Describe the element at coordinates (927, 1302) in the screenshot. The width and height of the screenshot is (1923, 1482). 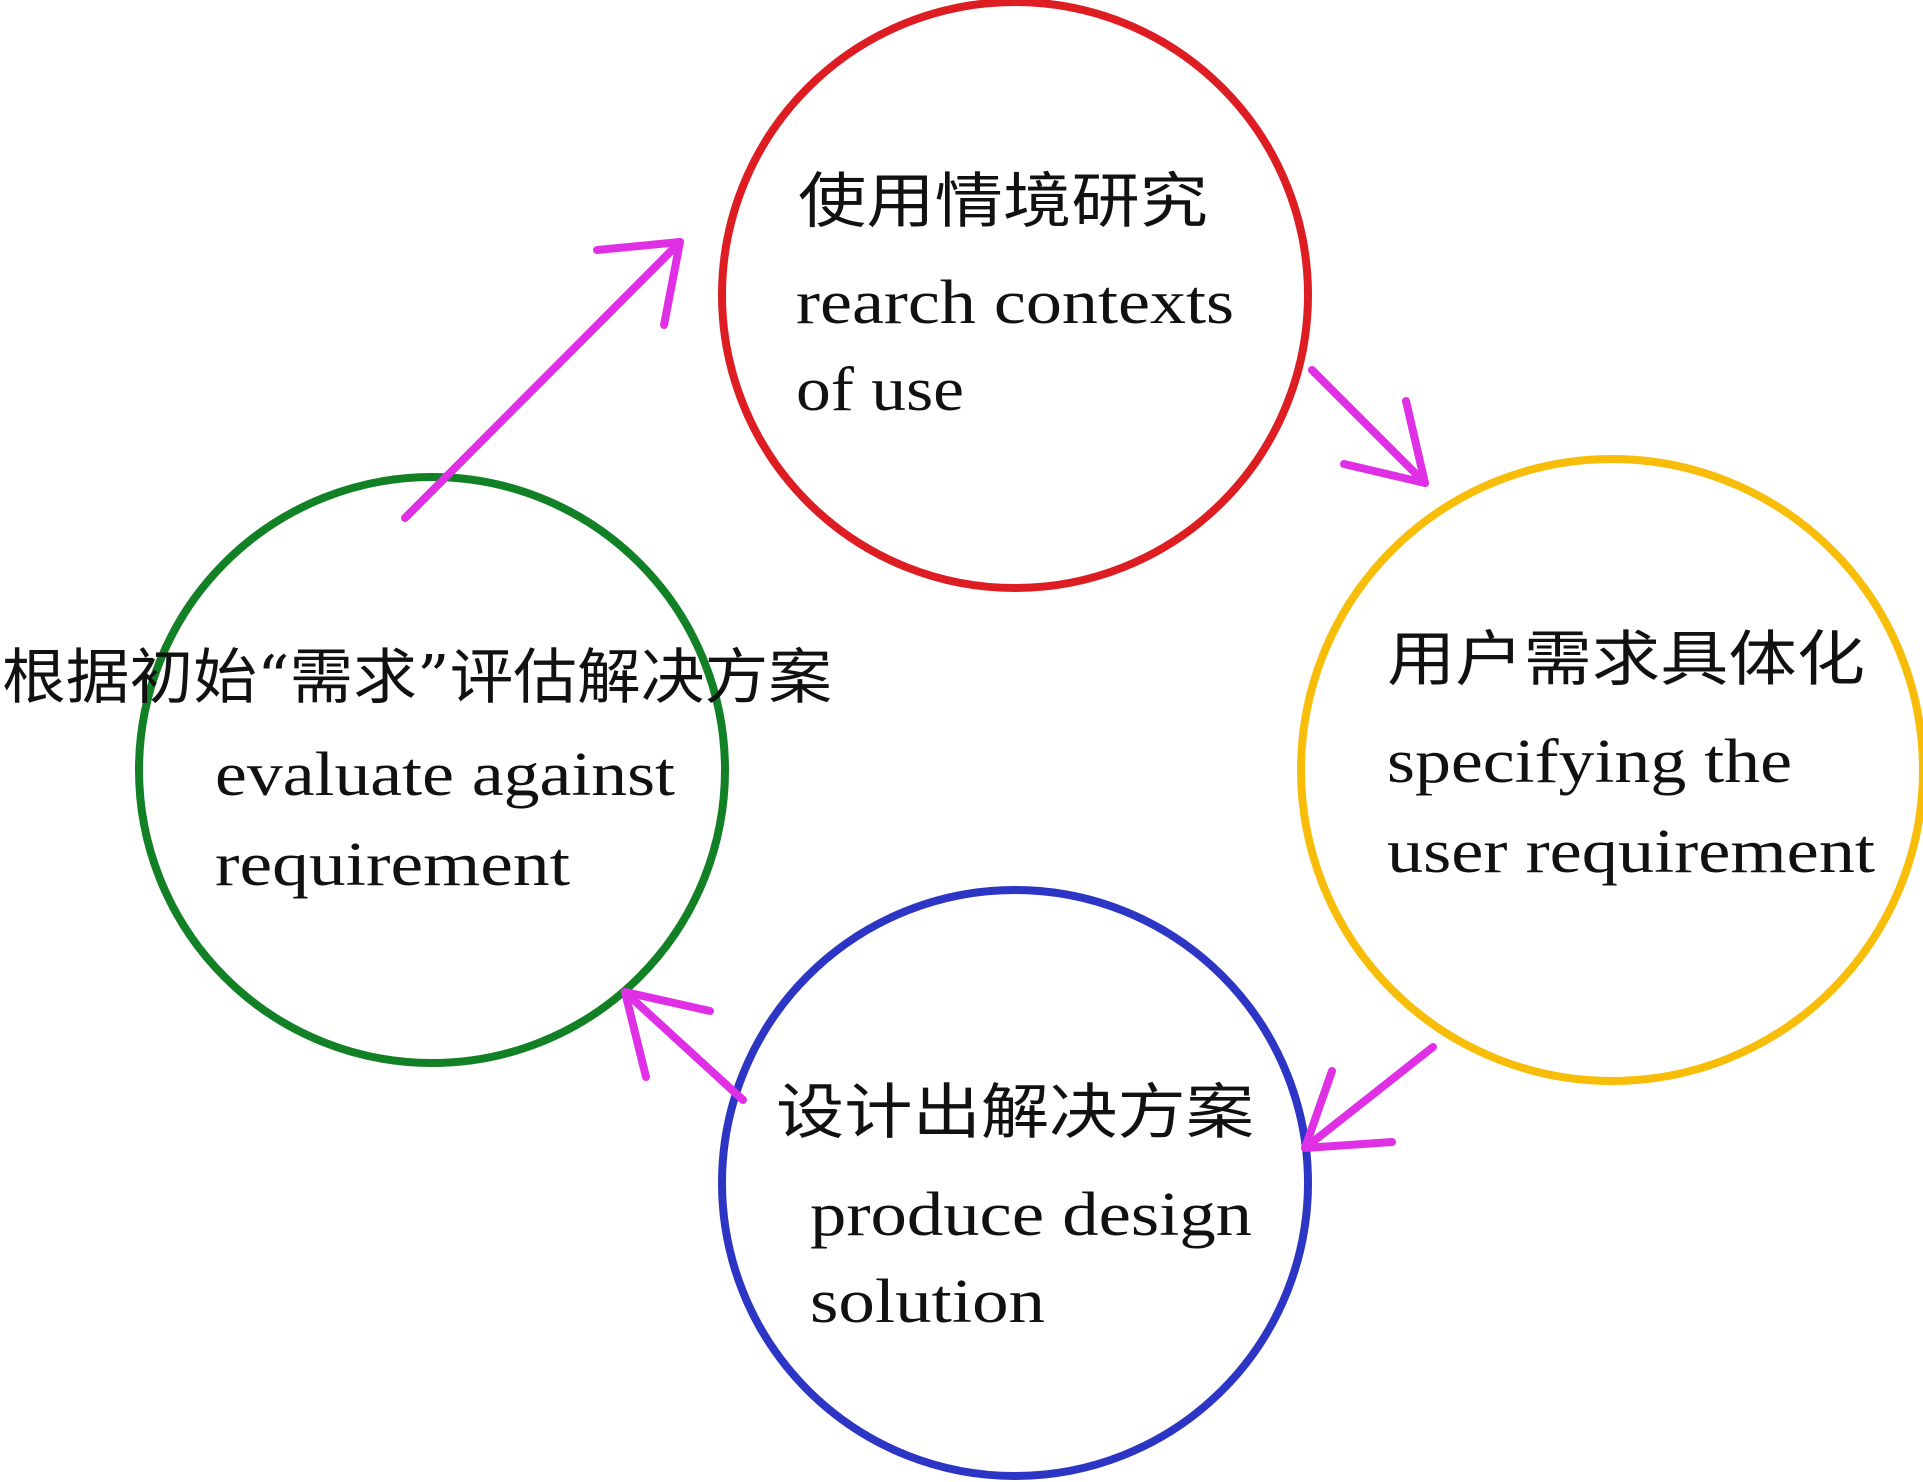
I see `produce-en-line2: solution` at that location.